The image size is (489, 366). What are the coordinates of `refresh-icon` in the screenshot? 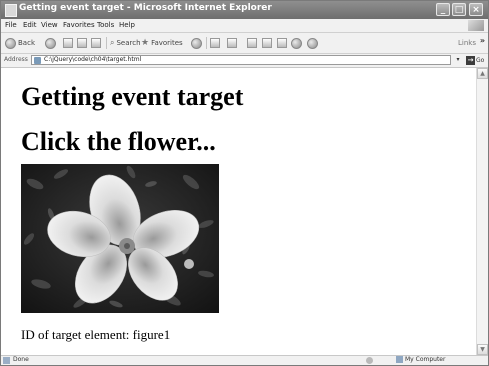 It's located at (82, 43).